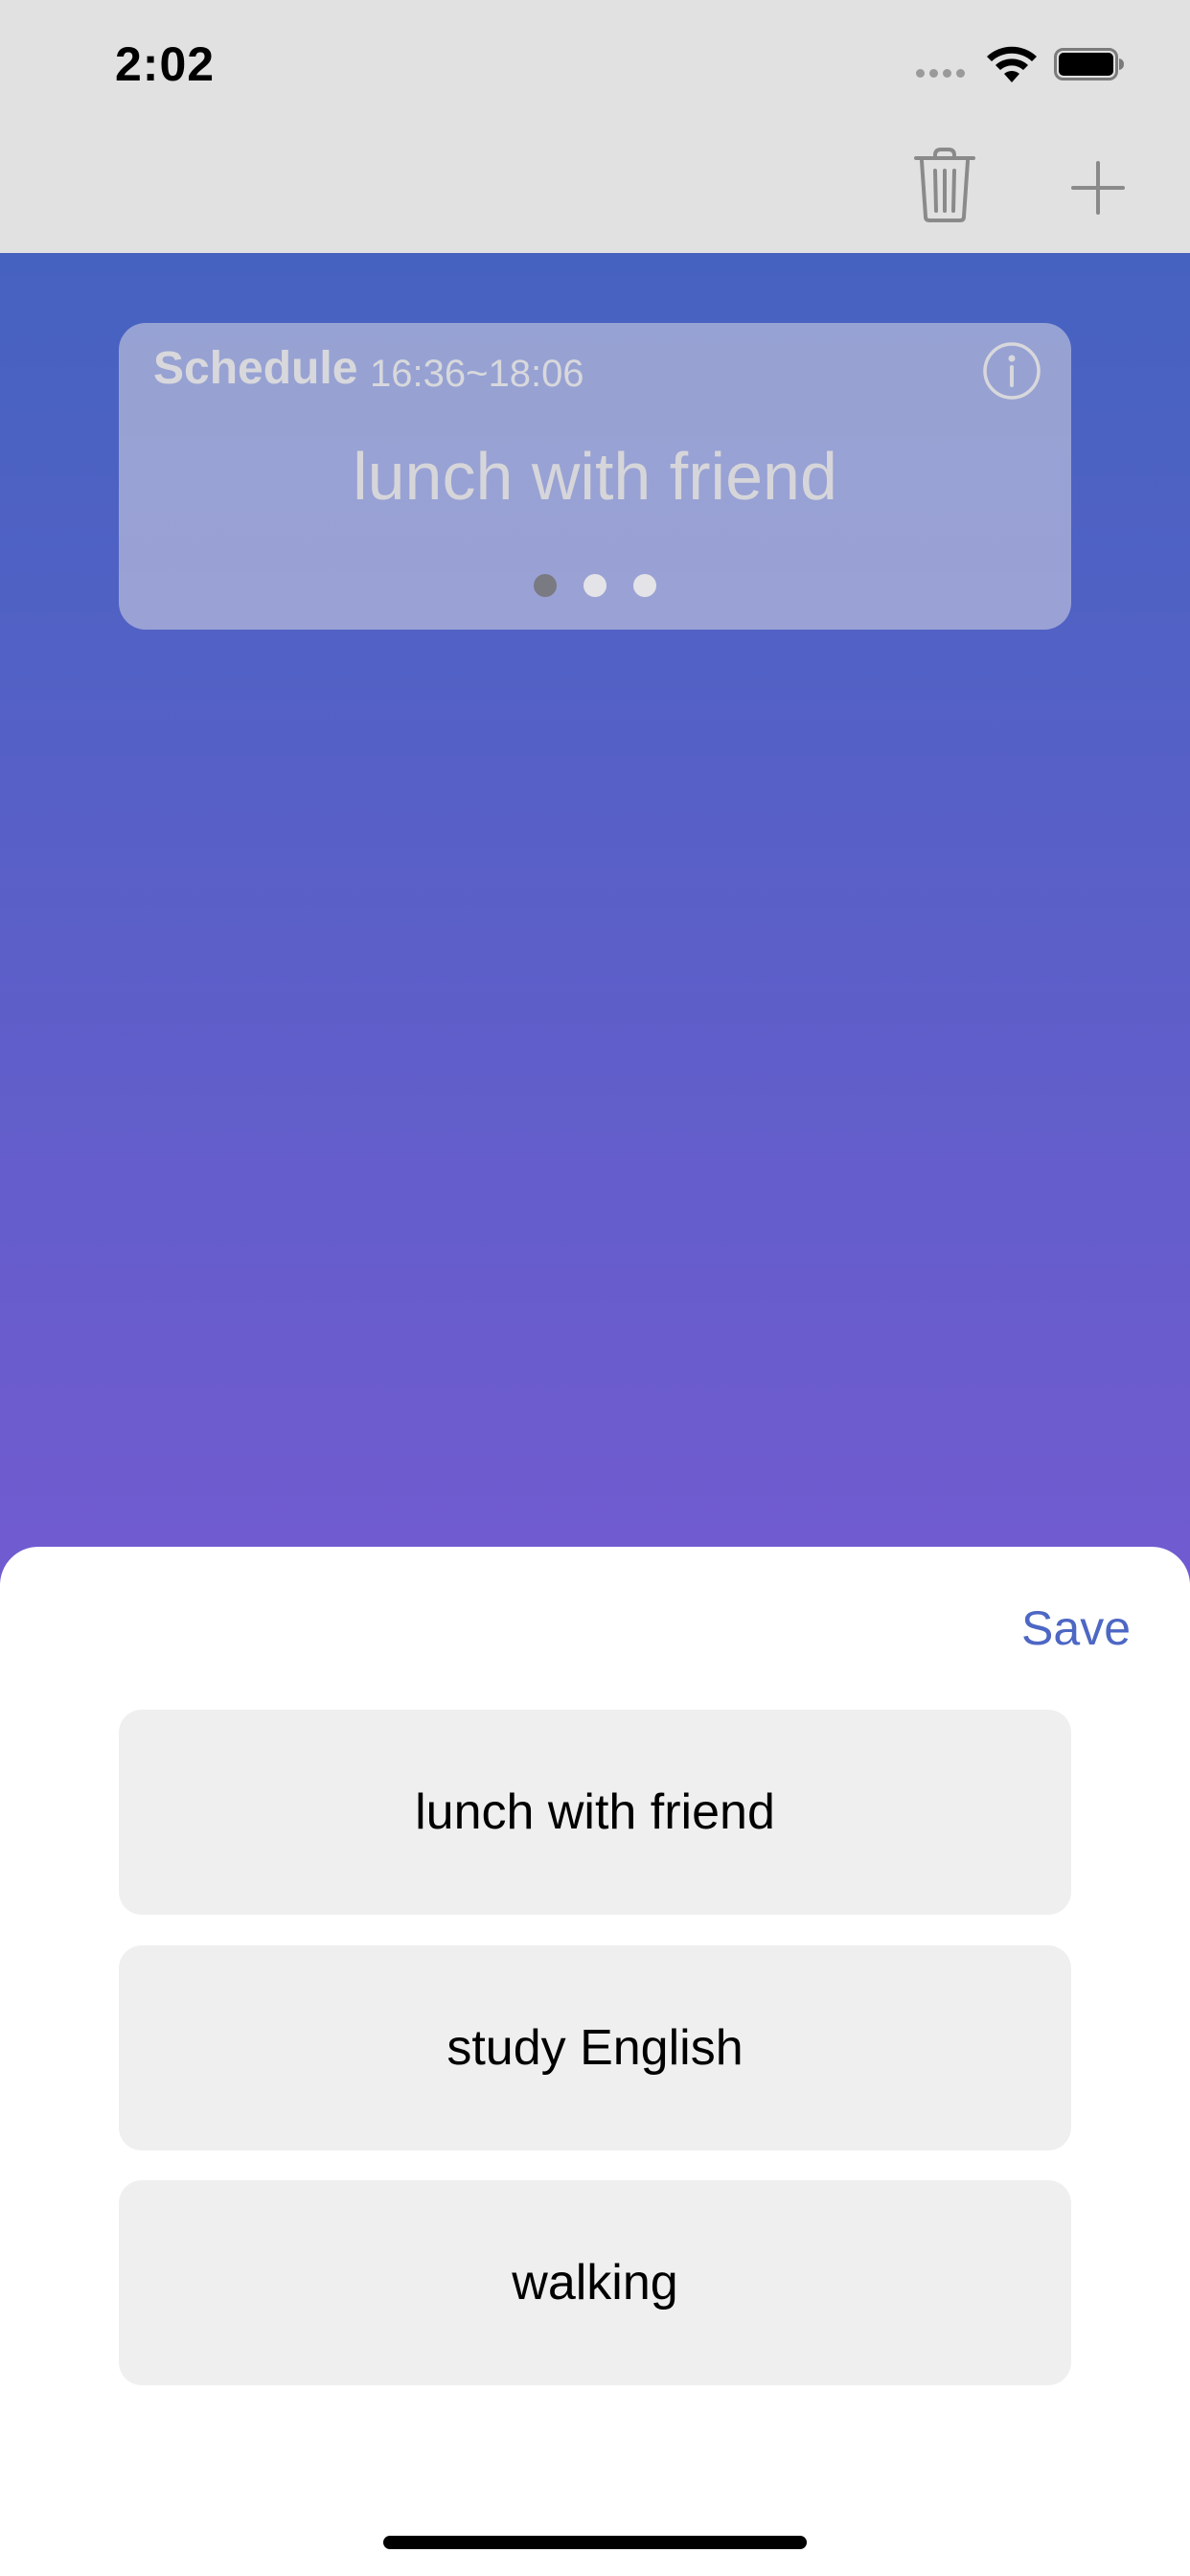 Image resolution: width=1190 pixels, height=2576 pixels. Describe the element at coordinates (595, 2282) in the screenshot. I see `option-walking: walking` at that location.